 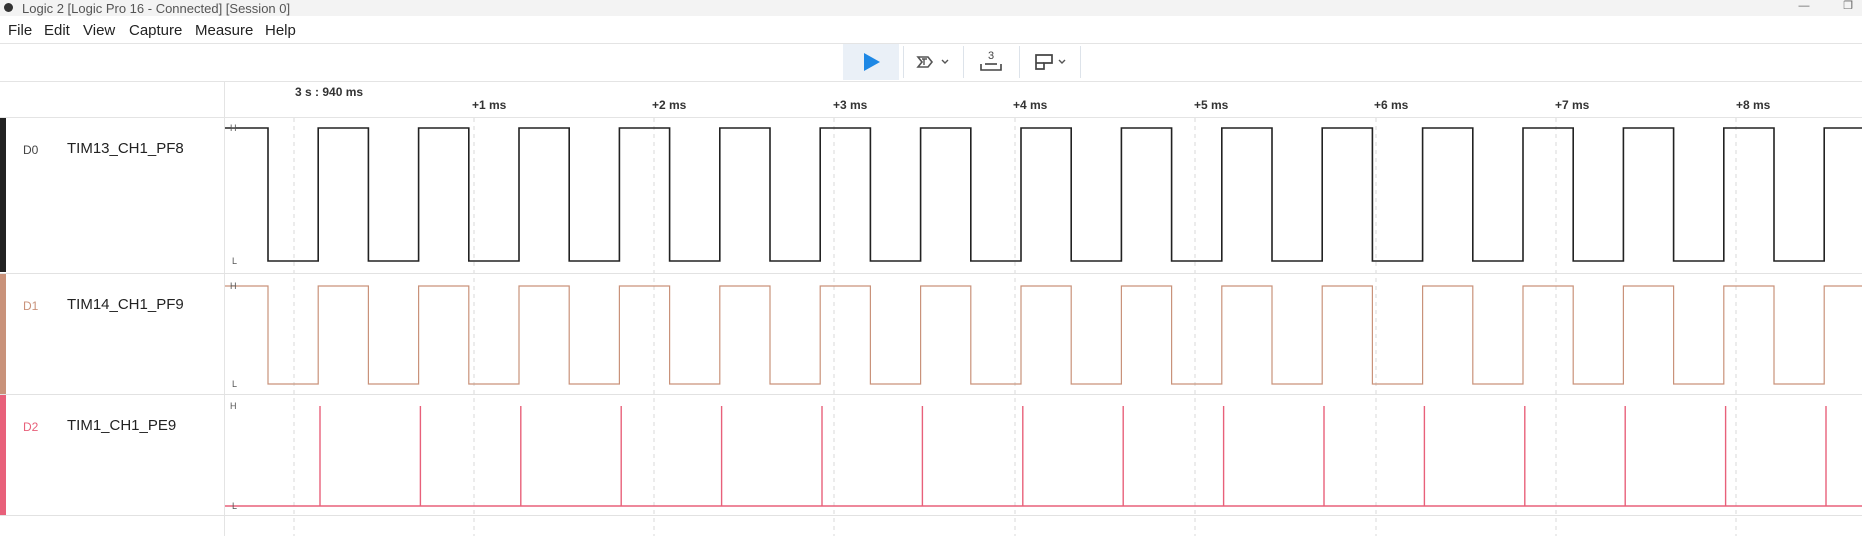 What do you see at coordinates (125, 148) in the screenshot?
I see `channel-name: TIM13_CH1_PF8` at bounding box center [125, 148].